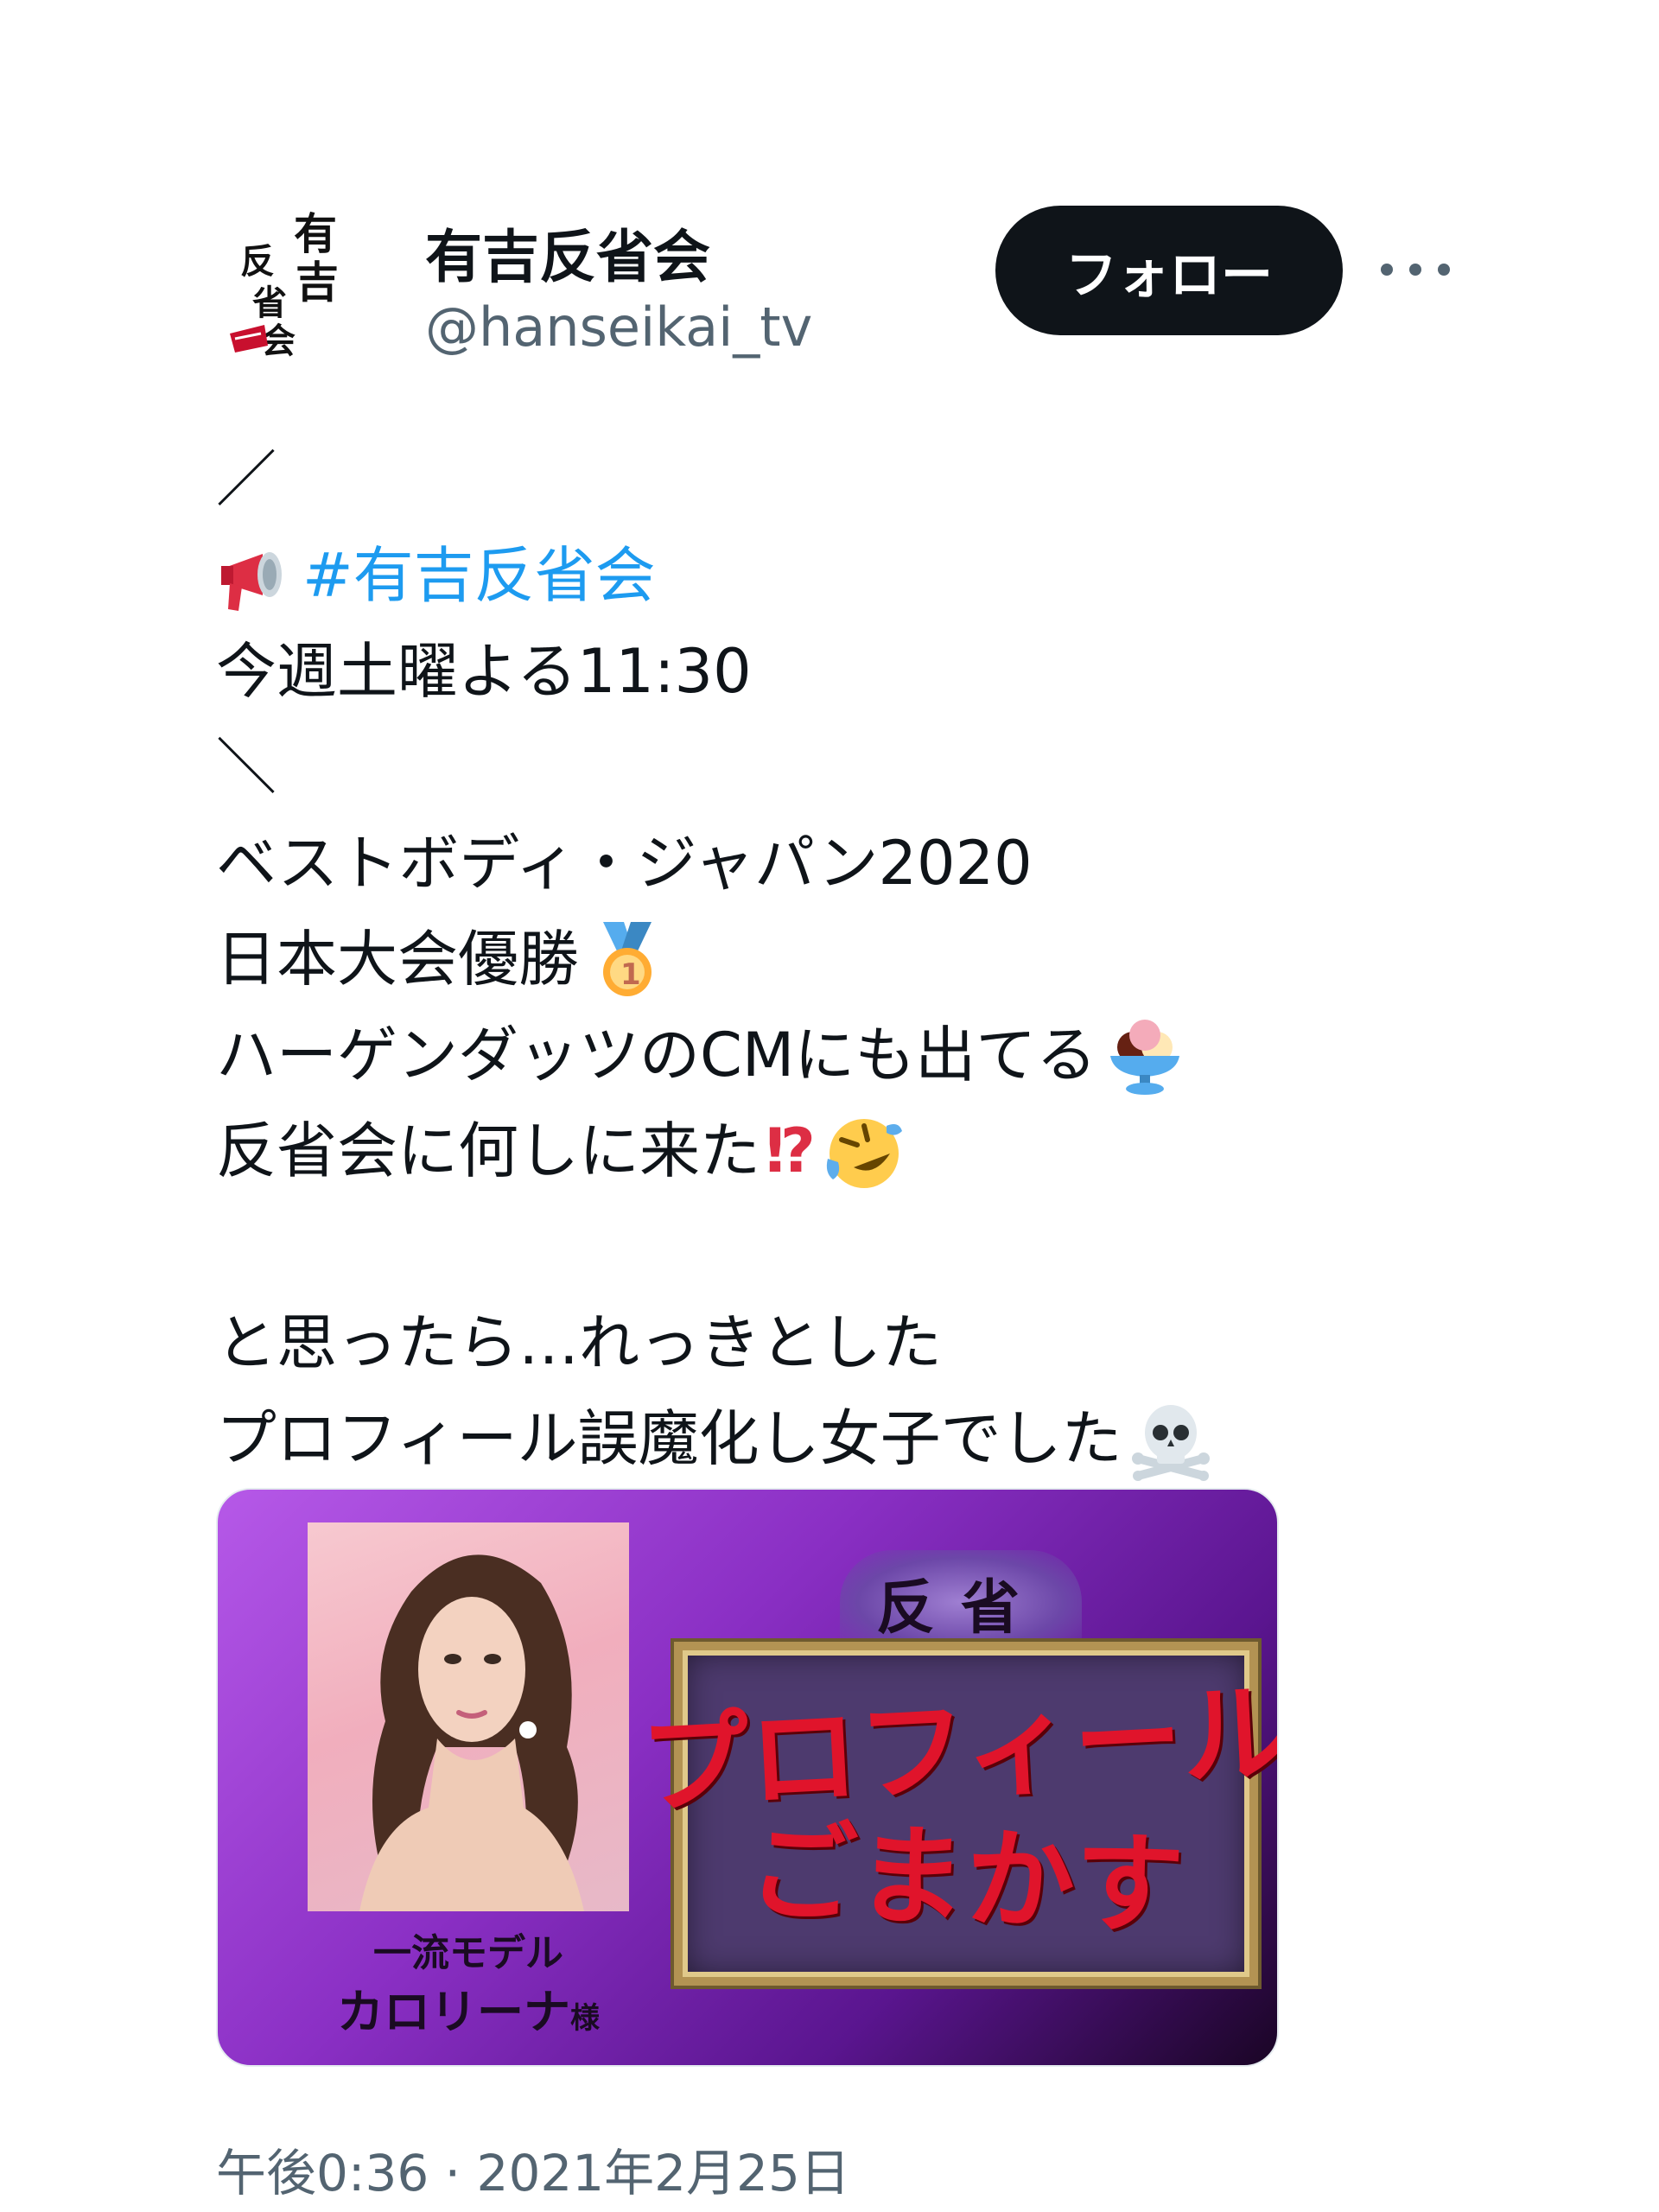 The height and width of the screenshot is (2212, 1659). Describe the element at coordinates (315, 233) in the screenshot. I see `svg-text: 有` at that location.